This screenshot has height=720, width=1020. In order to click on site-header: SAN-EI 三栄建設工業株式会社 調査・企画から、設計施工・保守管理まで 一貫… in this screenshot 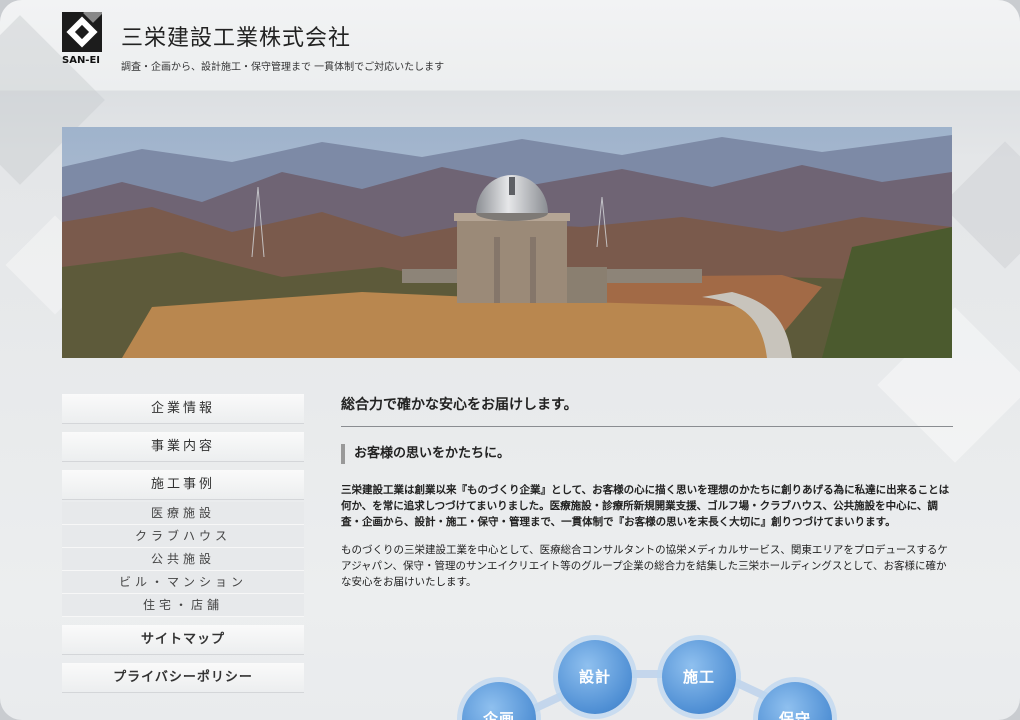, I will do `click(510, 45)`.